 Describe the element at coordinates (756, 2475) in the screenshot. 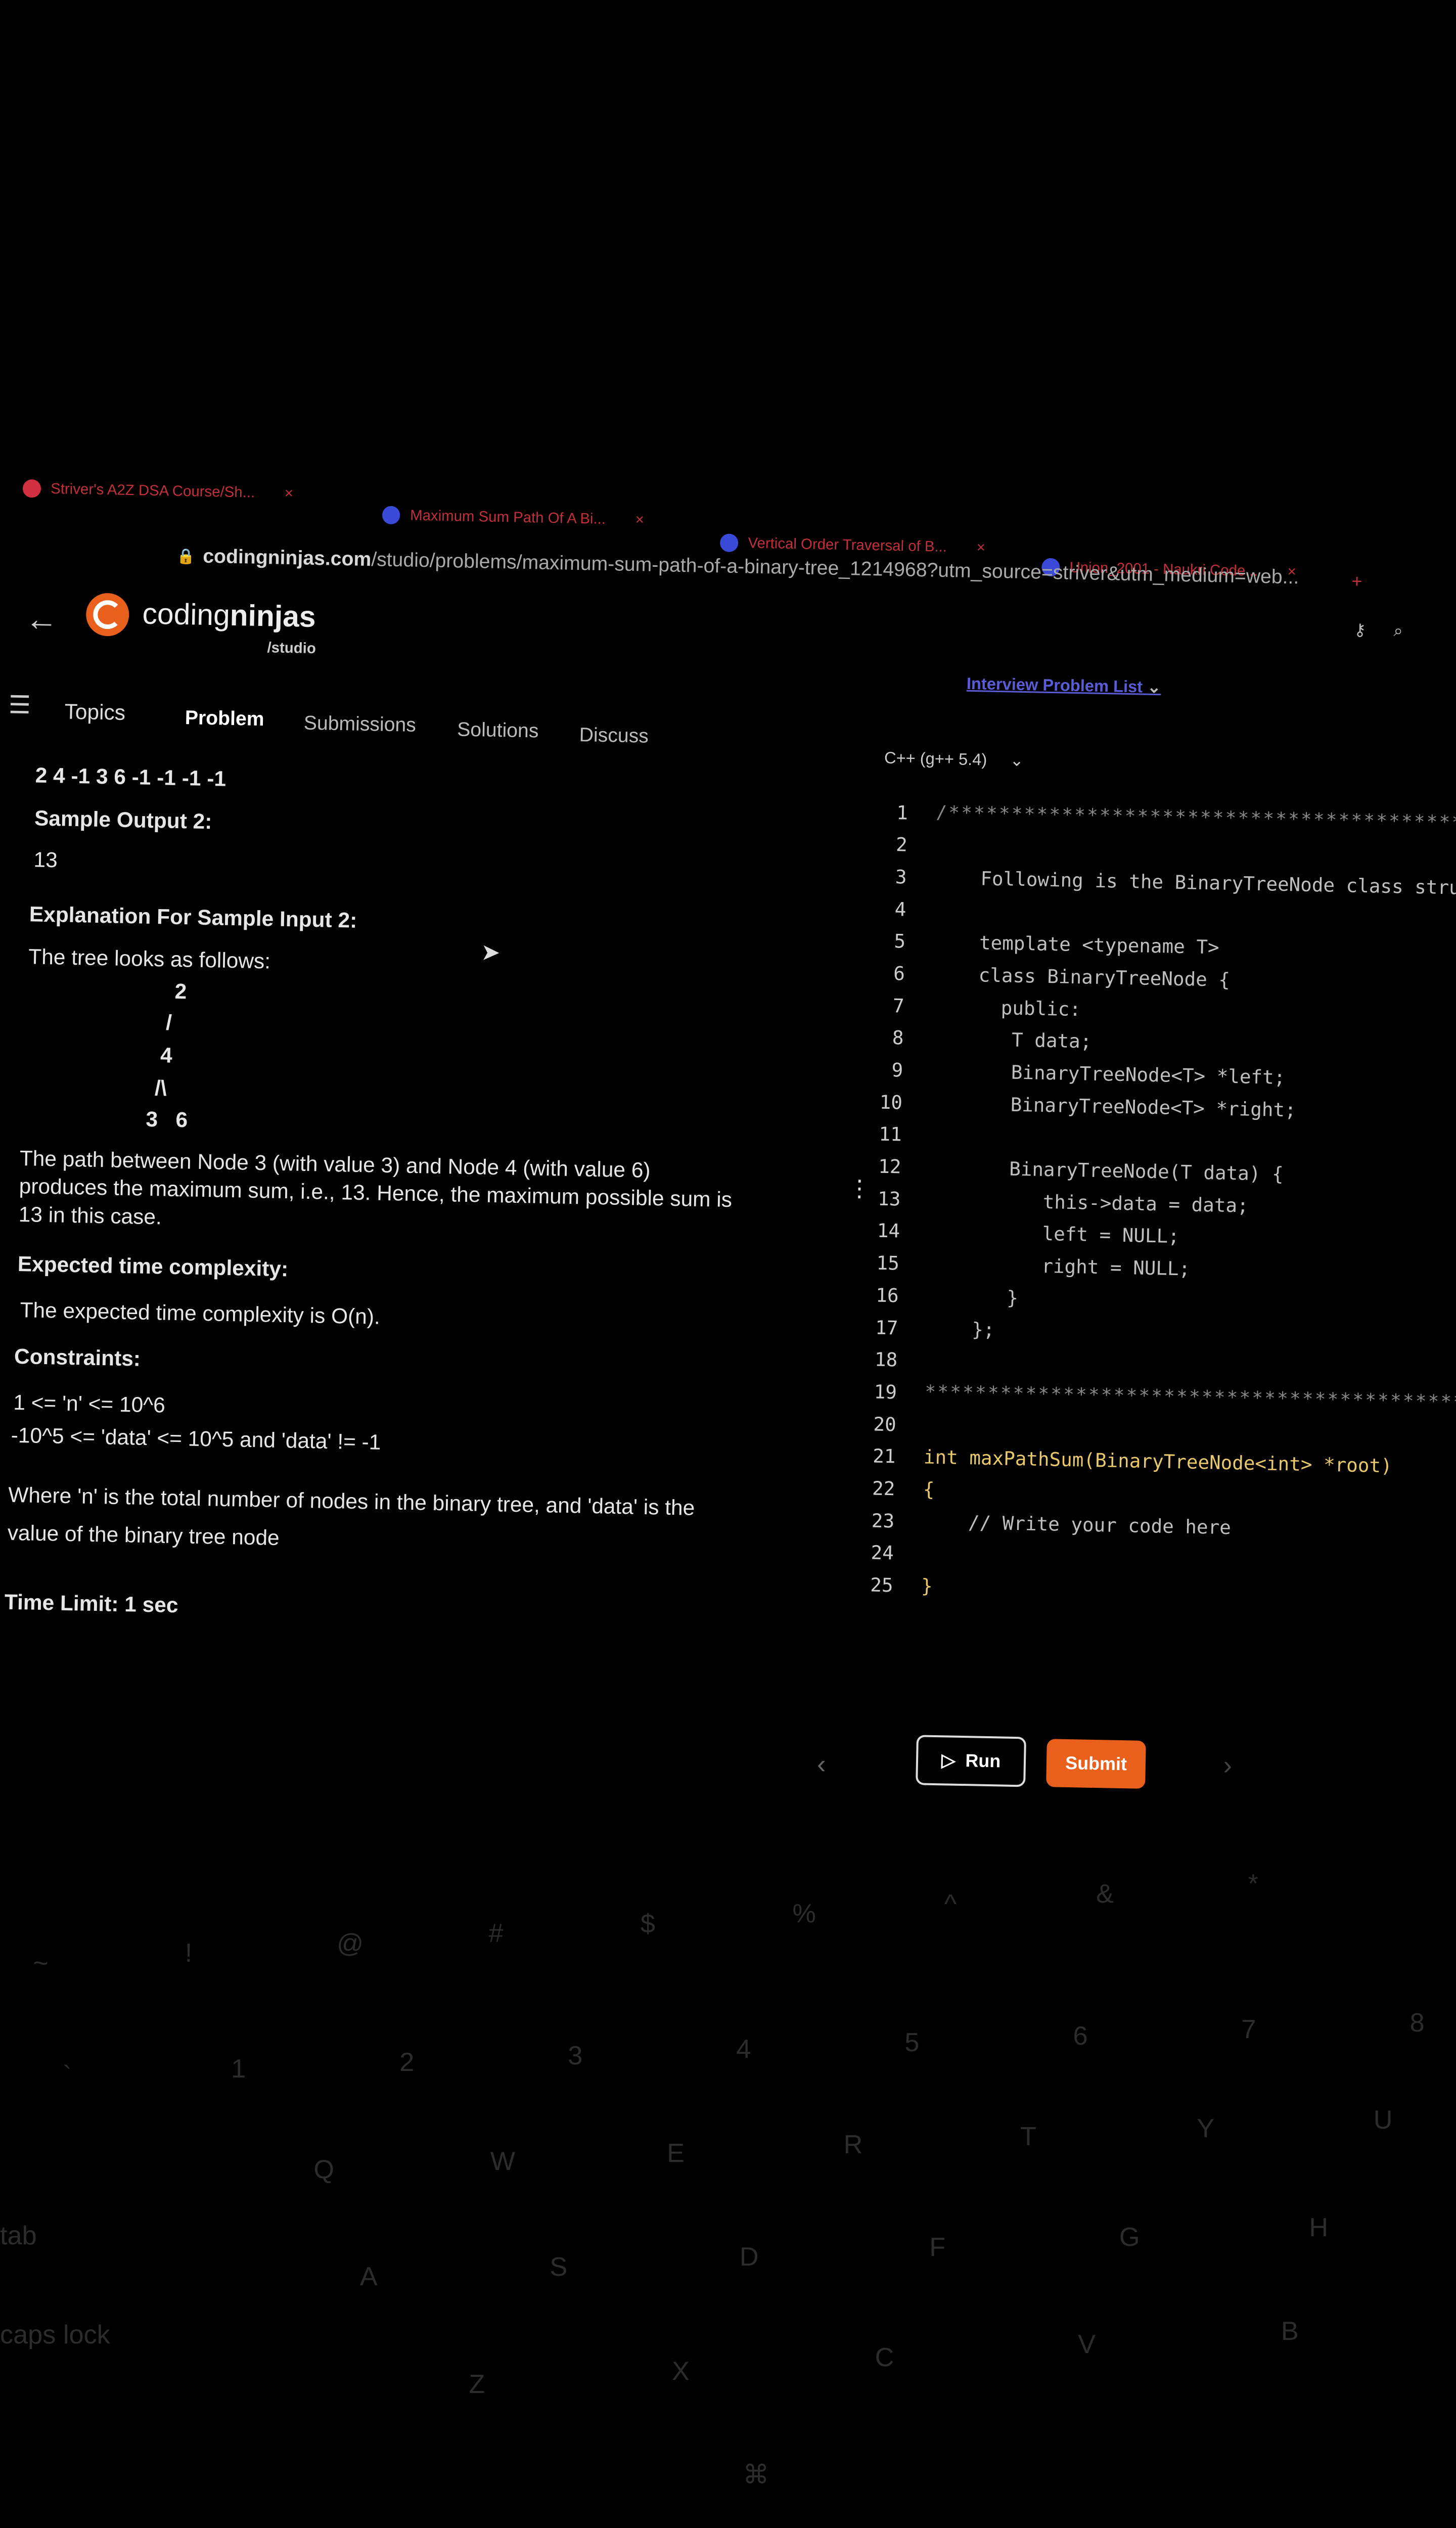

I see `keyboard-key-cmd: ⌘` at that location.